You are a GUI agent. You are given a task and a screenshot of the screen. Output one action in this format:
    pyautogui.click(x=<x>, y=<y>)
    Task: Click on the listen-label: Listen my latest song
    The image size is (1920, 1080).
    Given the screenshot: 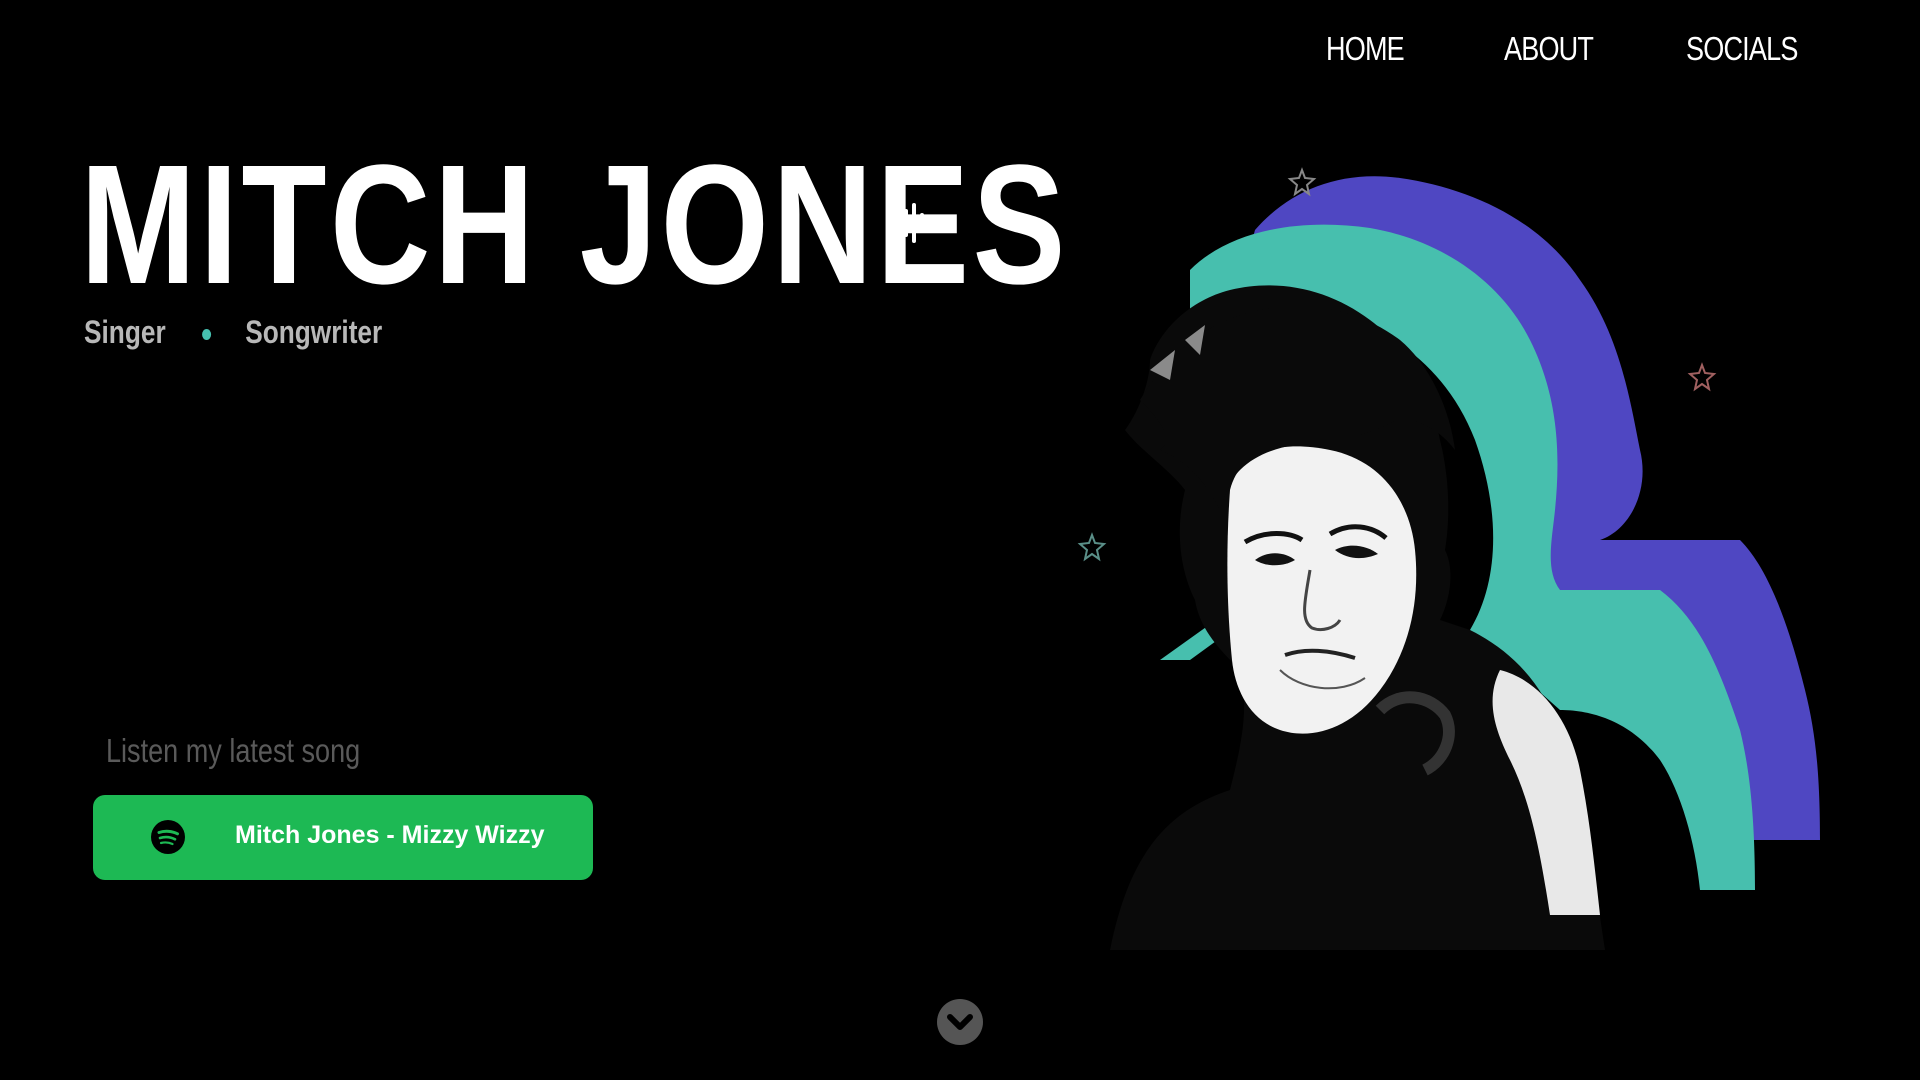 What is the action you would take?
    pyautogui.click(x=233, y=750)
    